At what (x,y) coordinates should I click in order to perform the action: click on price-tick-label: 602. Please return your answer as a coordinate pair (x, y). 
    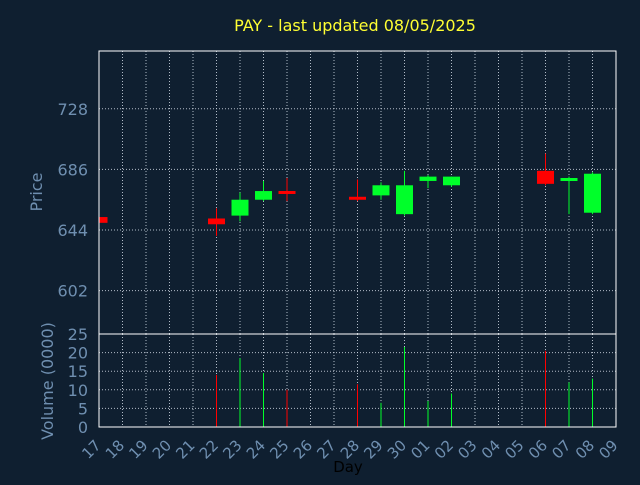
    Looking at the image, I should click on (72, 291).